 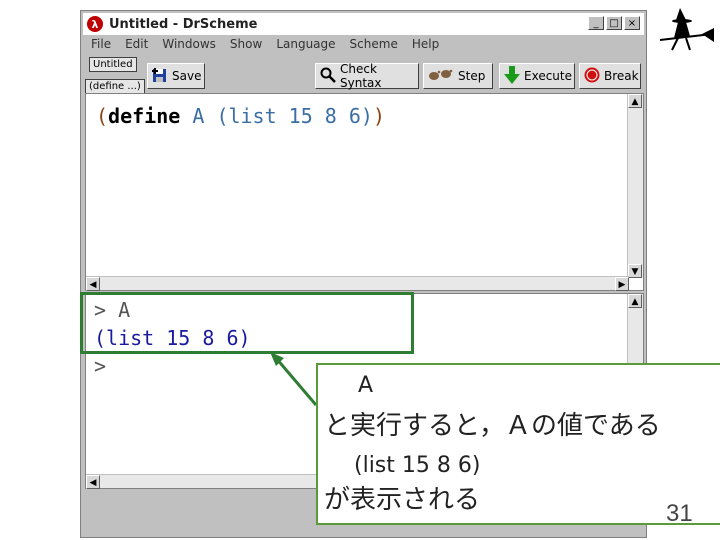 What do you see at coordinates (402, 500) in the screenshot?
I see `callout-line-displayed: が表示される` at bounding box center [402, 500].